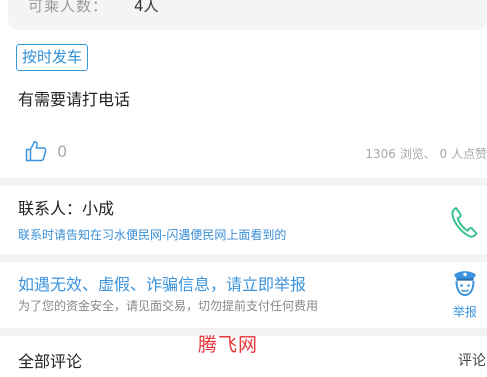  Describe the element at coordinates (152, 235) in the screenshot. I see `contact-note: 联系时请告知在习水便民网-闪遇便民网上面看到的` at that location.